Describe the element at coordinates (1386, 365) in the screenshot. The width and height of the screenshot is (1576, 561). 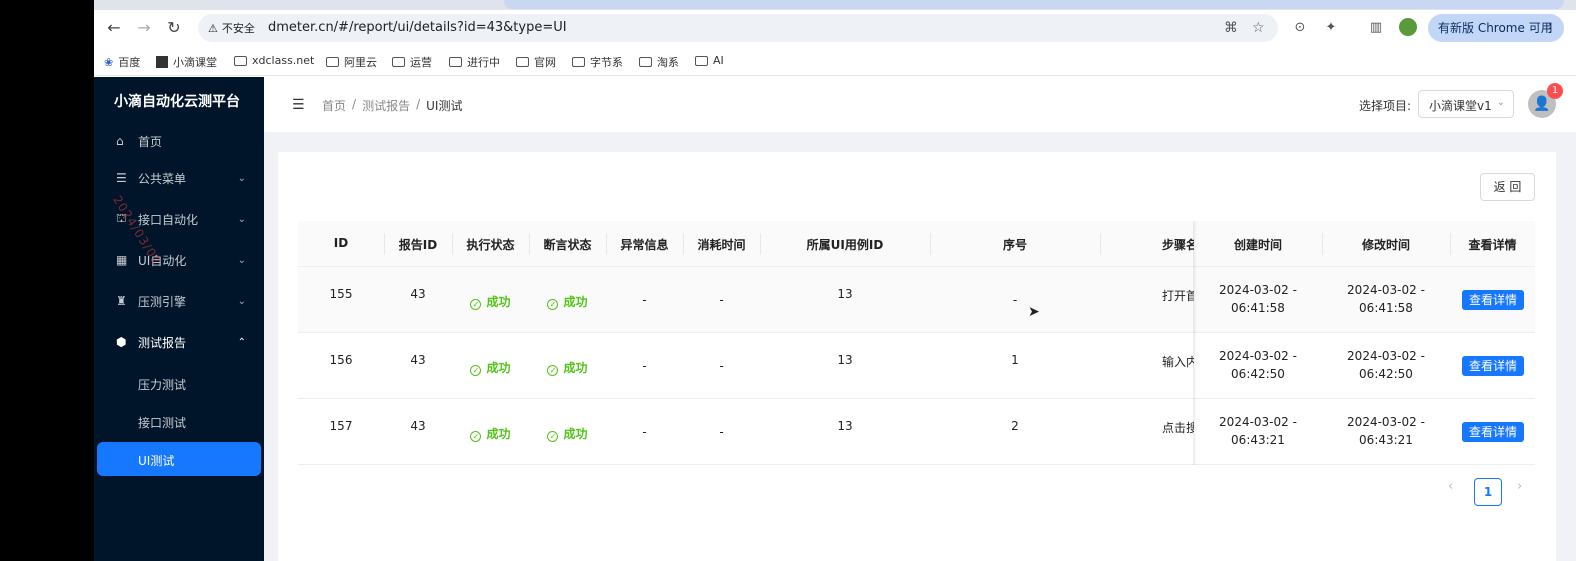
I see `cell-modified: 2024-03-02 - 06:42:50` at that location.